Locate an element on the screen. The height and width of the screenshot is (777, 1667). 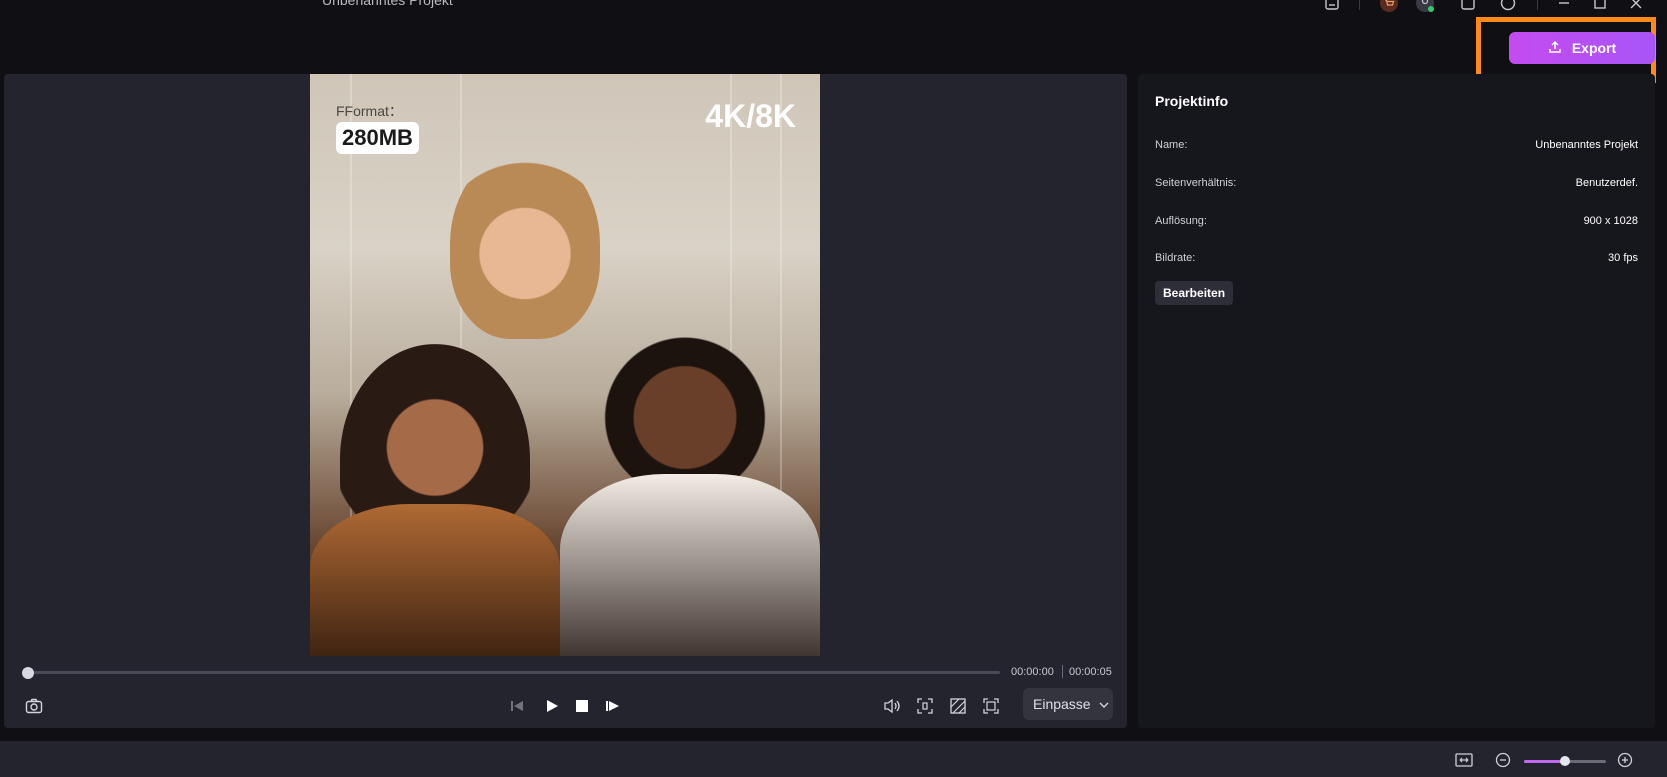
info-label: Bildrate: is located at coordinates (1175, 258).